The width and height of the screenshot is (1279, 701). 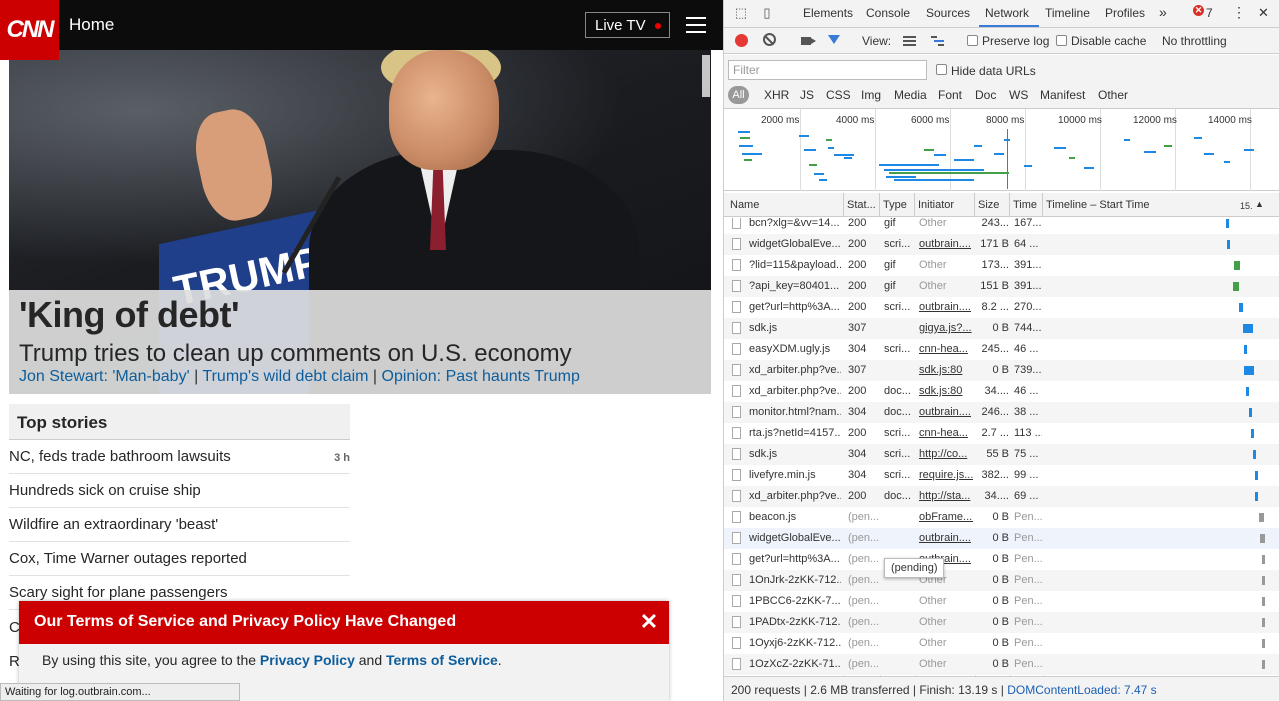 What do you see at coordinates (1018, 95) in the screenshot?
I see `type-filter-ws: WS` at bounding box center [1018, 95].